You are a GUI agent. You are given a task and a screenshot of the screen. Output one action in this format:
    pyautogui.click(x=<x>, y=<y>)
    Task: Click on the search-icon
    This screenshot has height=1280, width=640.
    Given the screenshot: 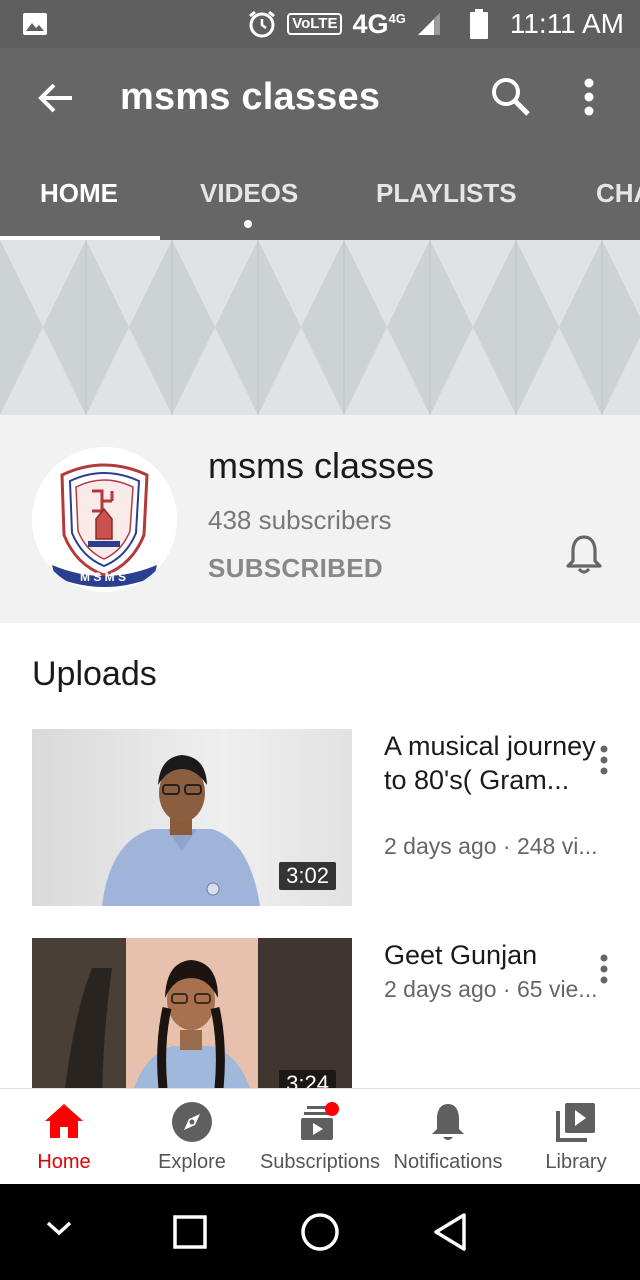 What is the action you would take?
    pyautogui.click(x=511, y=97)
    